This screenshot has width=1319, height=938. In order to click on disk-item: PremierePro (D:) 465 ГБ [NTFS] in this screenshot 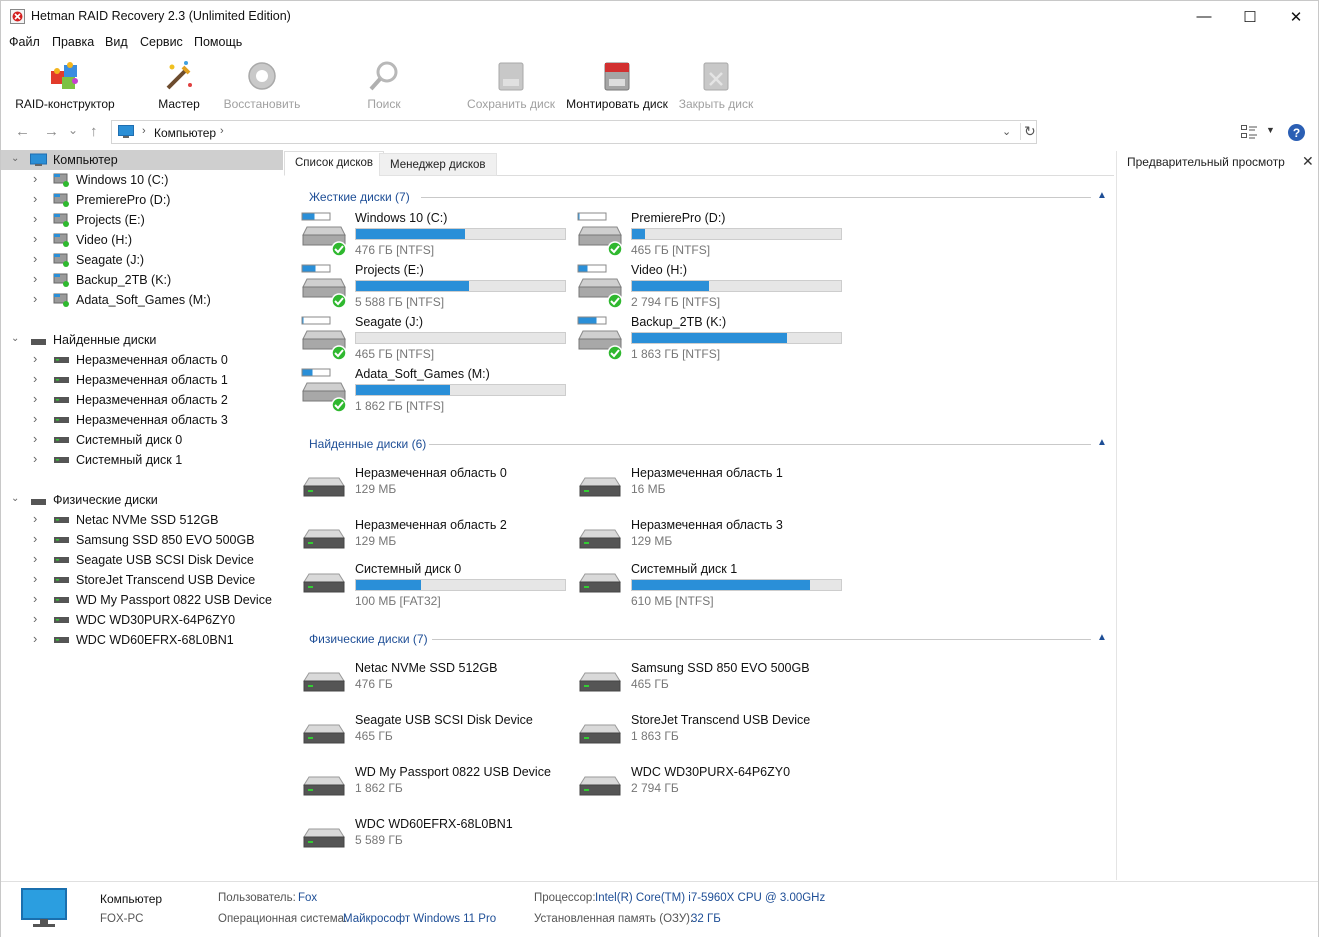, I will do `click(712, 236)`.